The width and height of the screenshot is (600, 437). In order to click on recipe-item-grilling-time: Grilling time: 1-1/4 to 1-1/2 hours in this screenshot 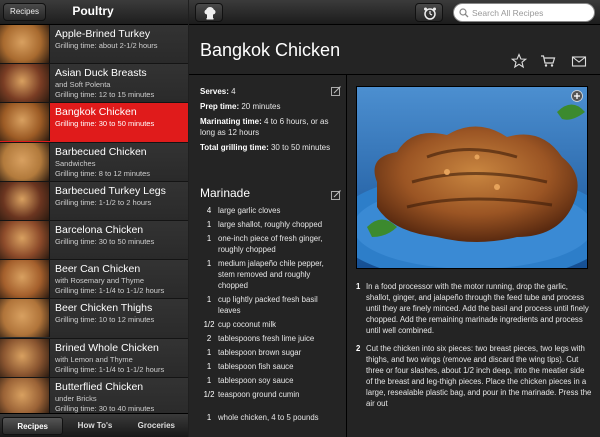, I will do `click(110, 369)`.